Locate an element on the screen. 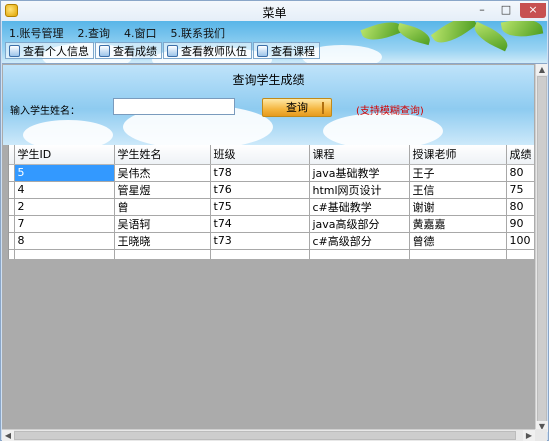 This screenshot has width=549, height=441. cell-course: java高级部分 is located at coordinates (359, 224).